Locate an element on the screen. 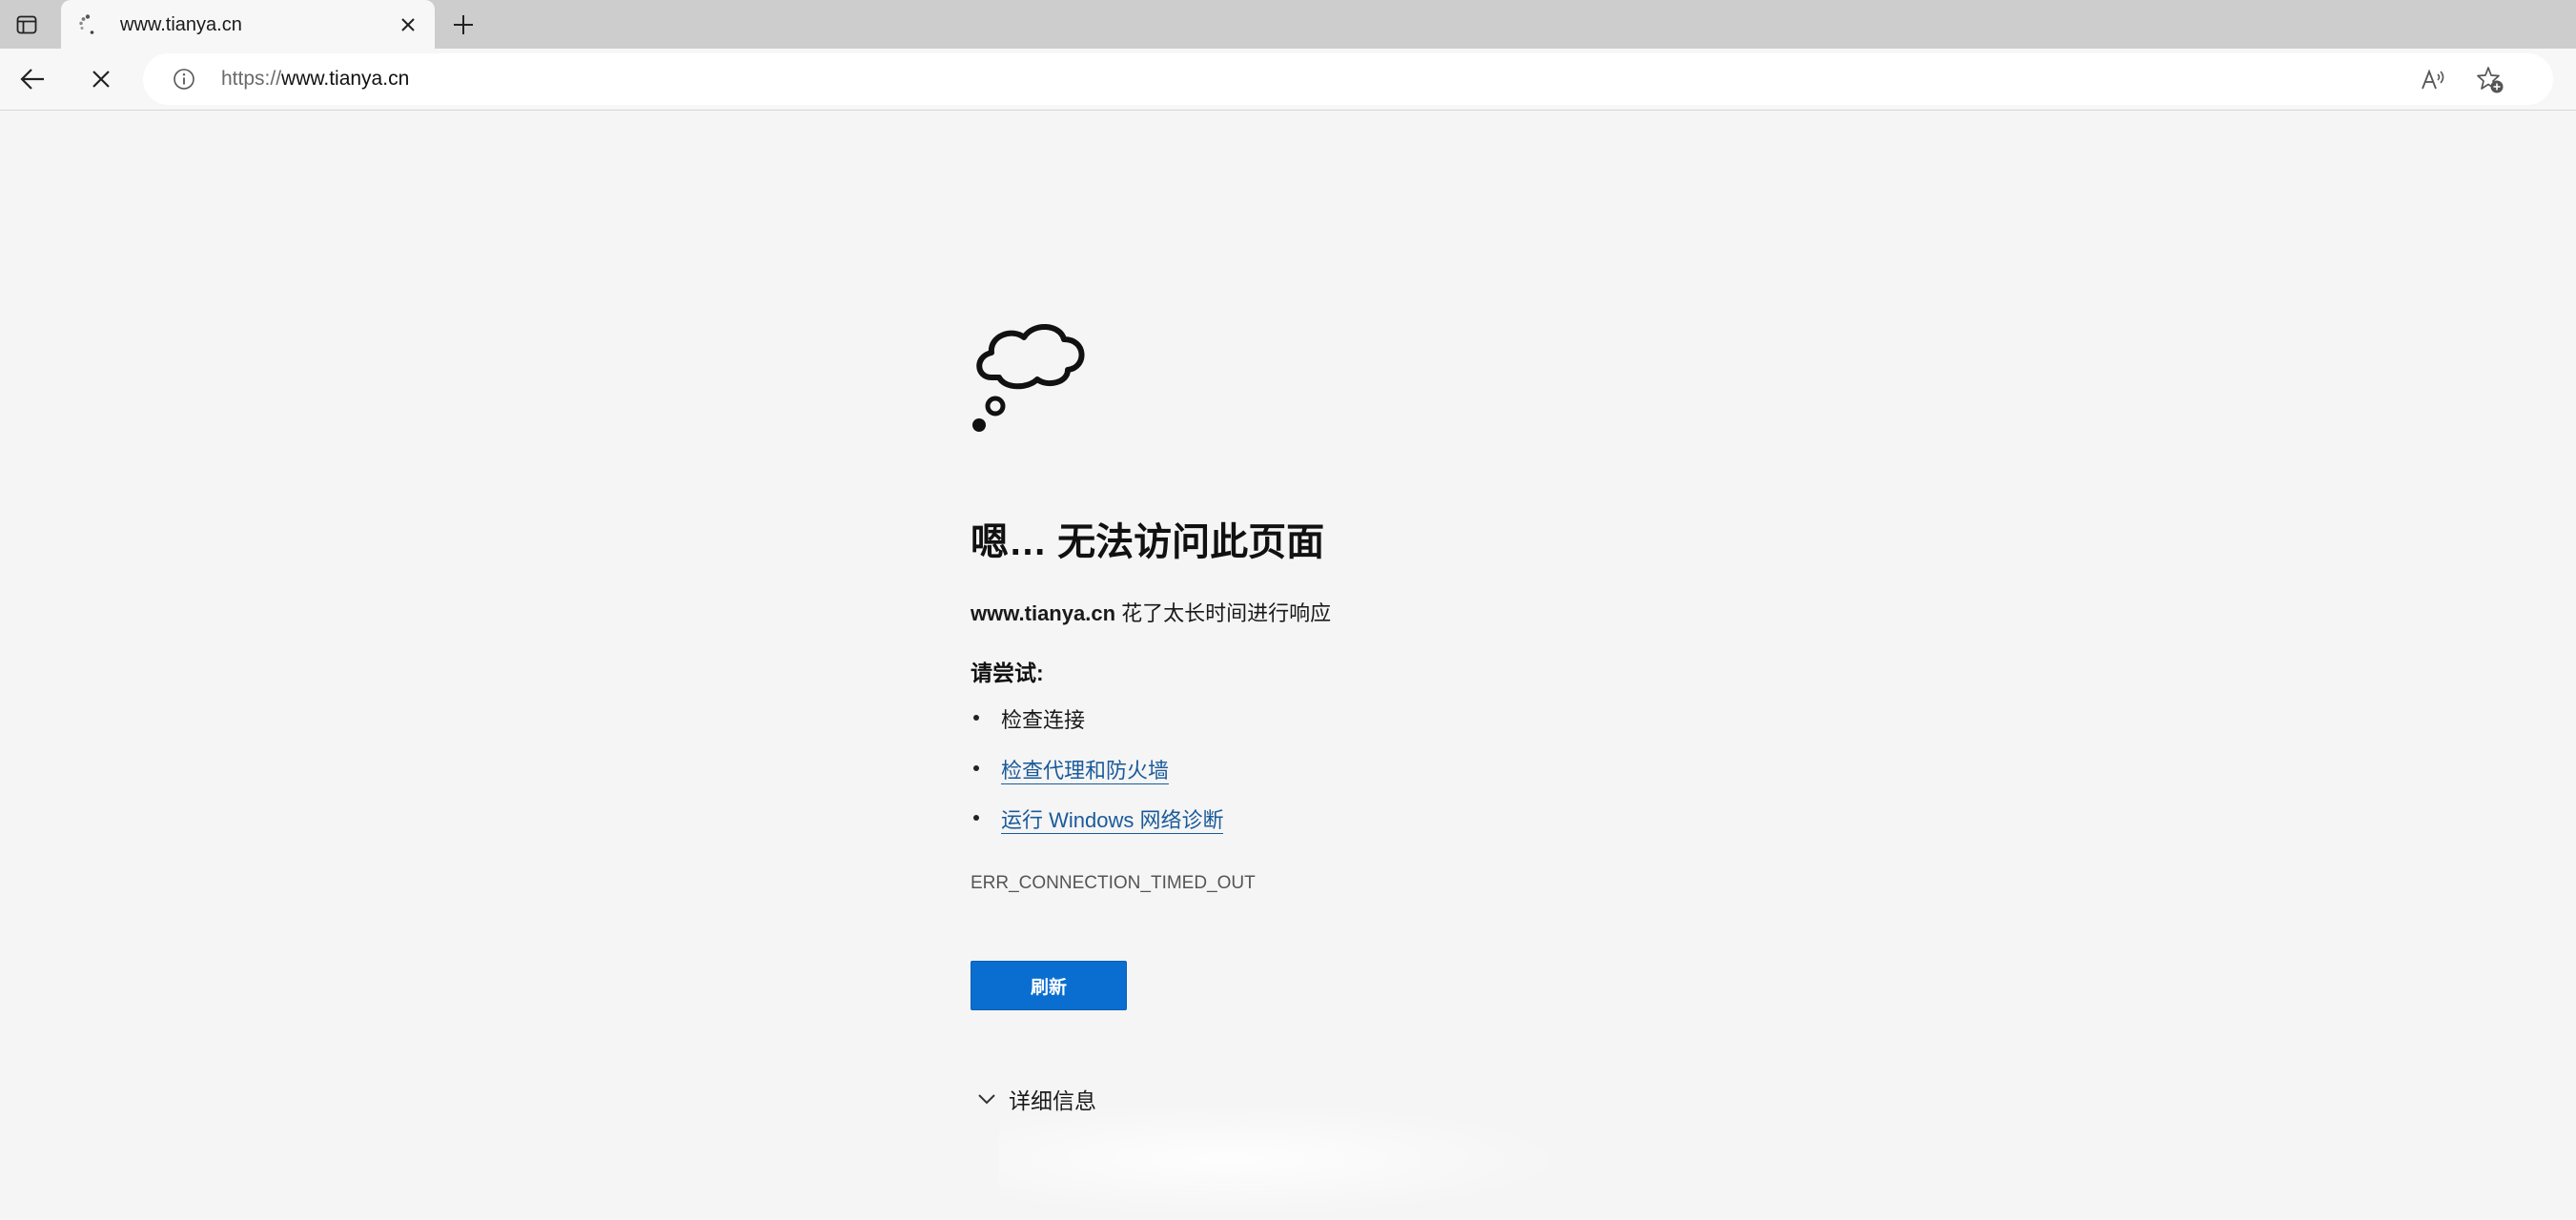 The width and height of the screenshot is (2576, 1220). error-description: 花了太长时间进行响应 is located at coordinates (1223, 613).